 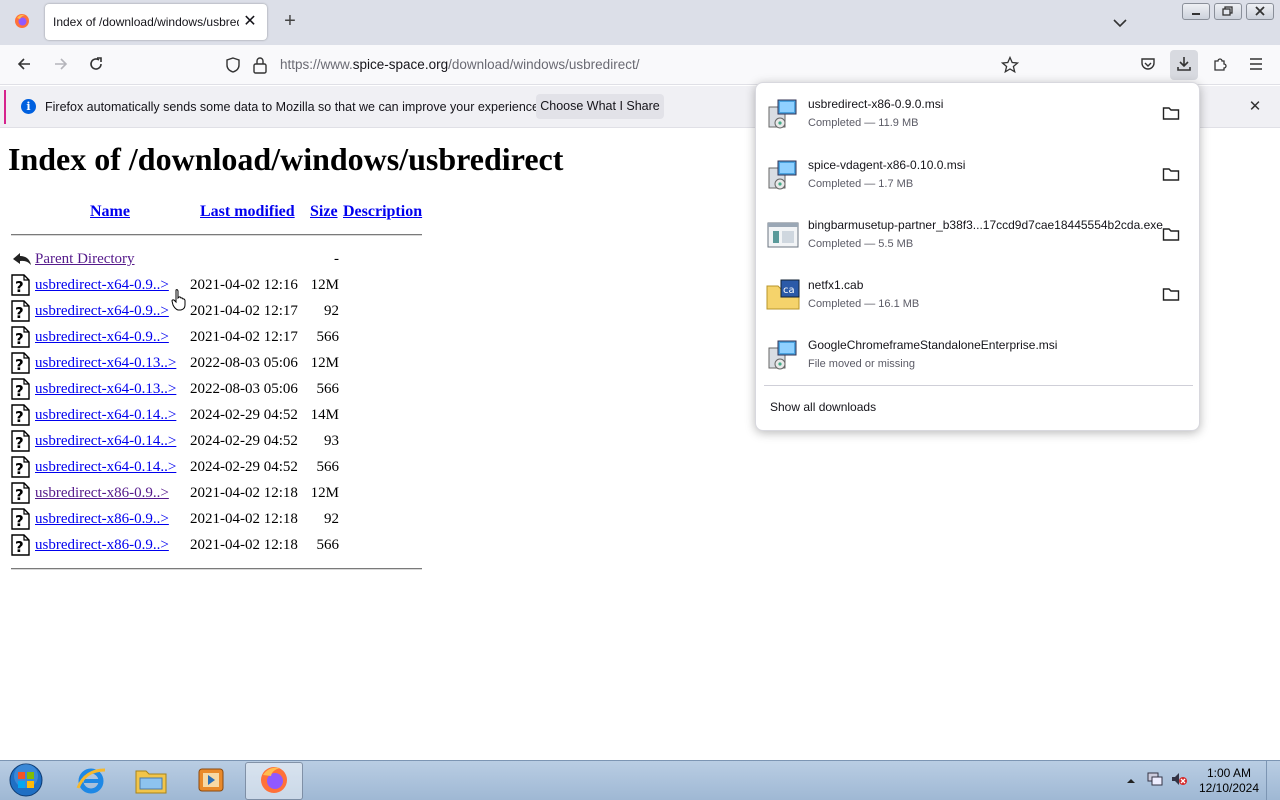 What do you see at coordinates (61, 65) in the screenshot?
I see `forward-button` at bounding box center [61, 65].